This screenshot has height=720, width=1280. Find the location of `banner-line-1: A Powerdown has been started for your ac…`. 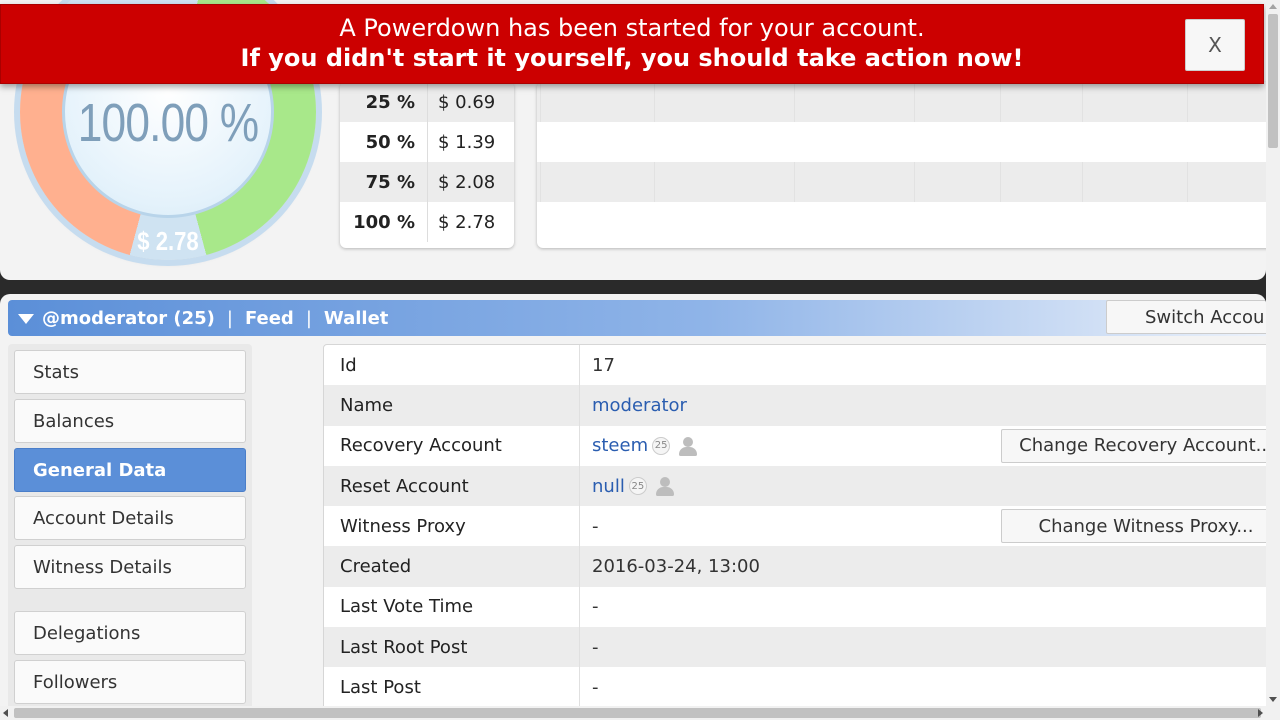

banner-line-1: A Powerdown has been started for your ac… is located at coordinates (632, 28).